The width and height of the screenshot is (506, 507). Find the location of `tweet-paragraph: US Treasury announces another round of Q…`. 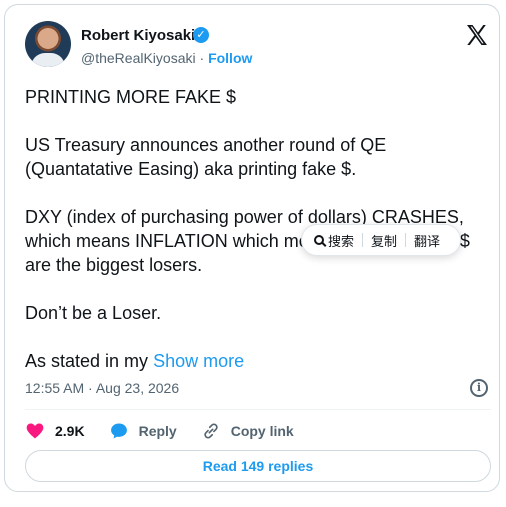

tweet-paragraph: US Treasury announces another round of Q… is located at coordinates (206, 157).